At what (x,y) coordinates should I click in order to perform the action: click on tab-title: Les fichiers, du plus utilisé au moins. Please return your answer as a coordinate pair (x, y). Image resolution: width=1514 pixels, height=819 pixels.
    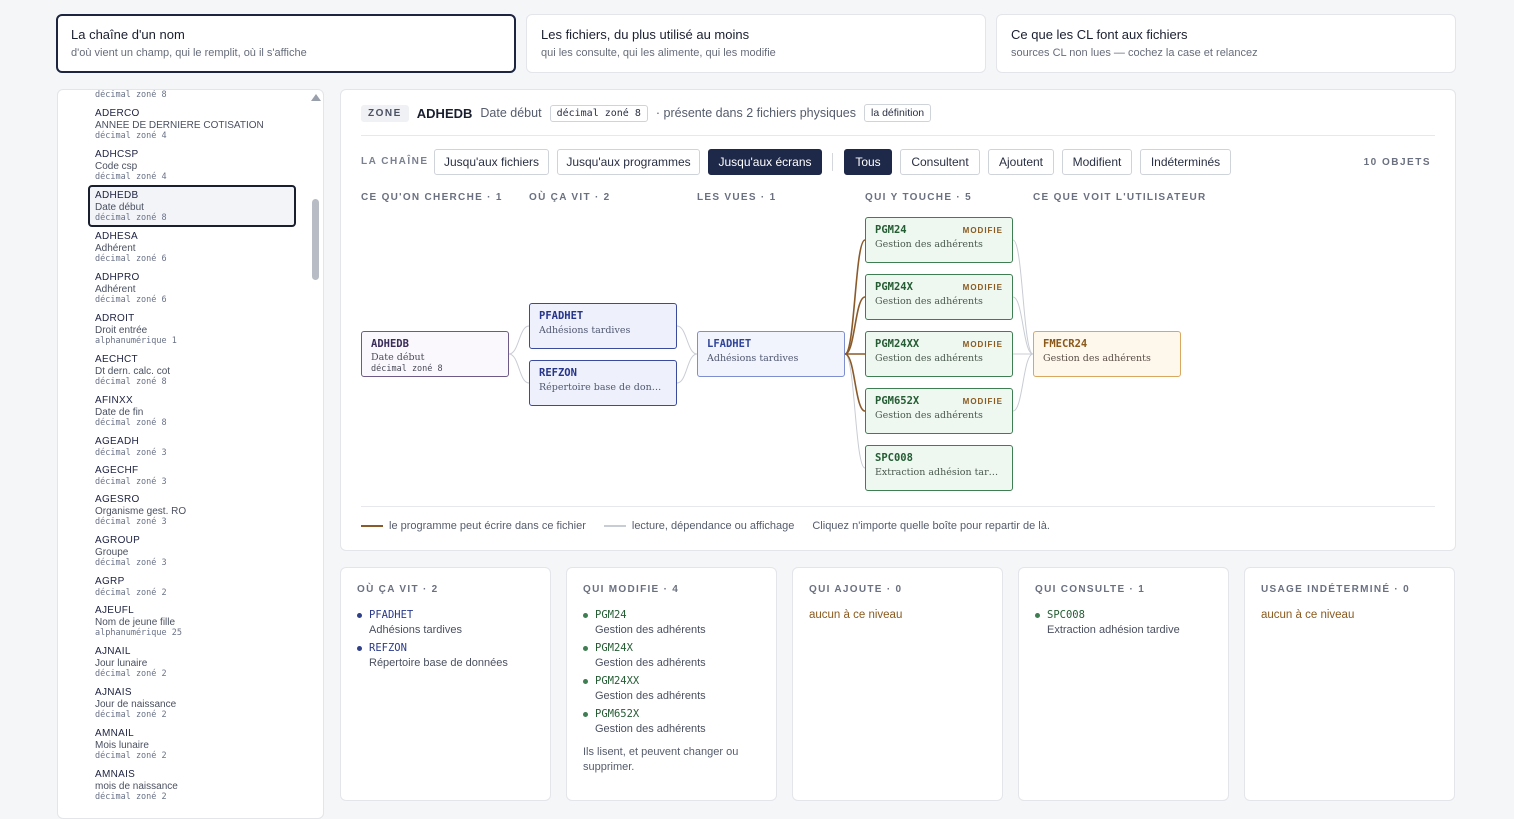
    Looking at the image, I should click on (645, 34).